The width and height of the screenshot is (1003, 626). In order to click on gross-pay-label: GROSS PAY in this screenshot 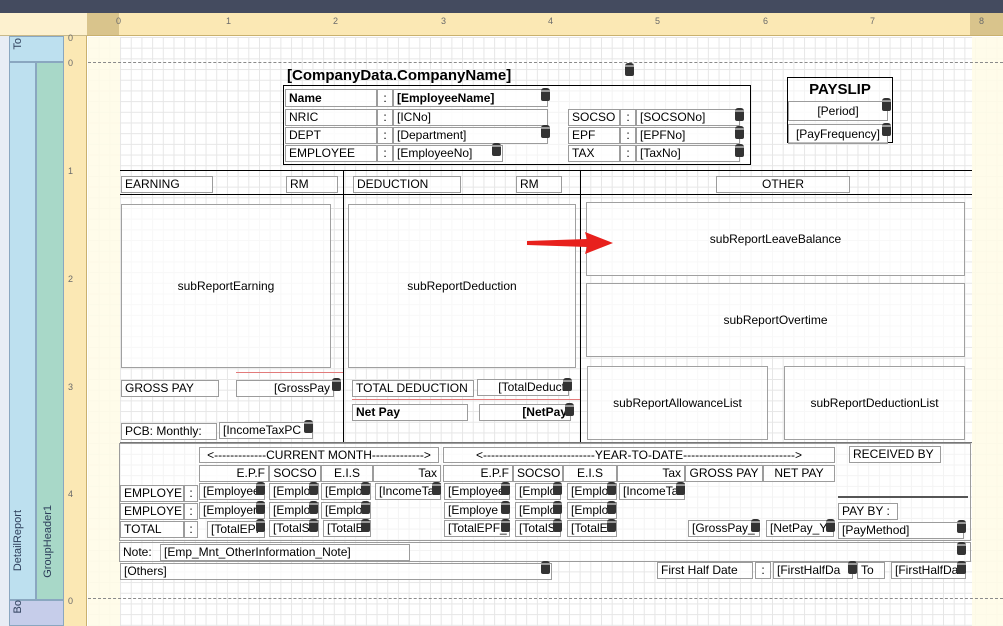, I will do `click(170, 388)`.